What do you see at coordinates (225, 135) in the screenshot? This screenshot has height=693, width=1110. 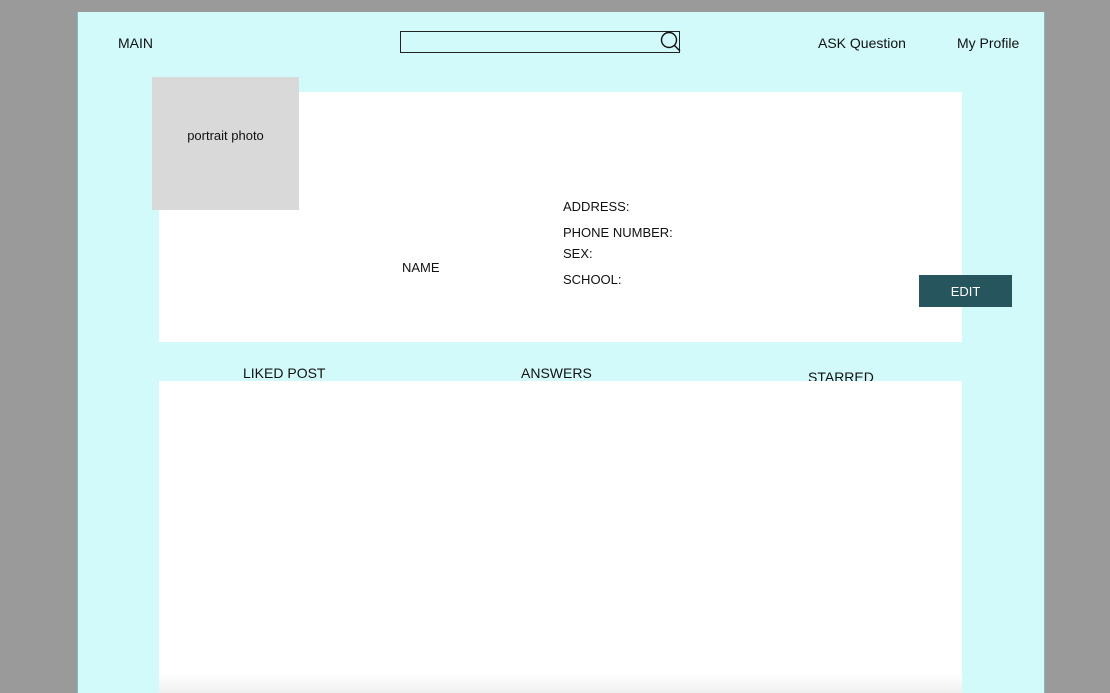 I see `portrait-photo-label: portrait photo` at bounding box center [225, 135].